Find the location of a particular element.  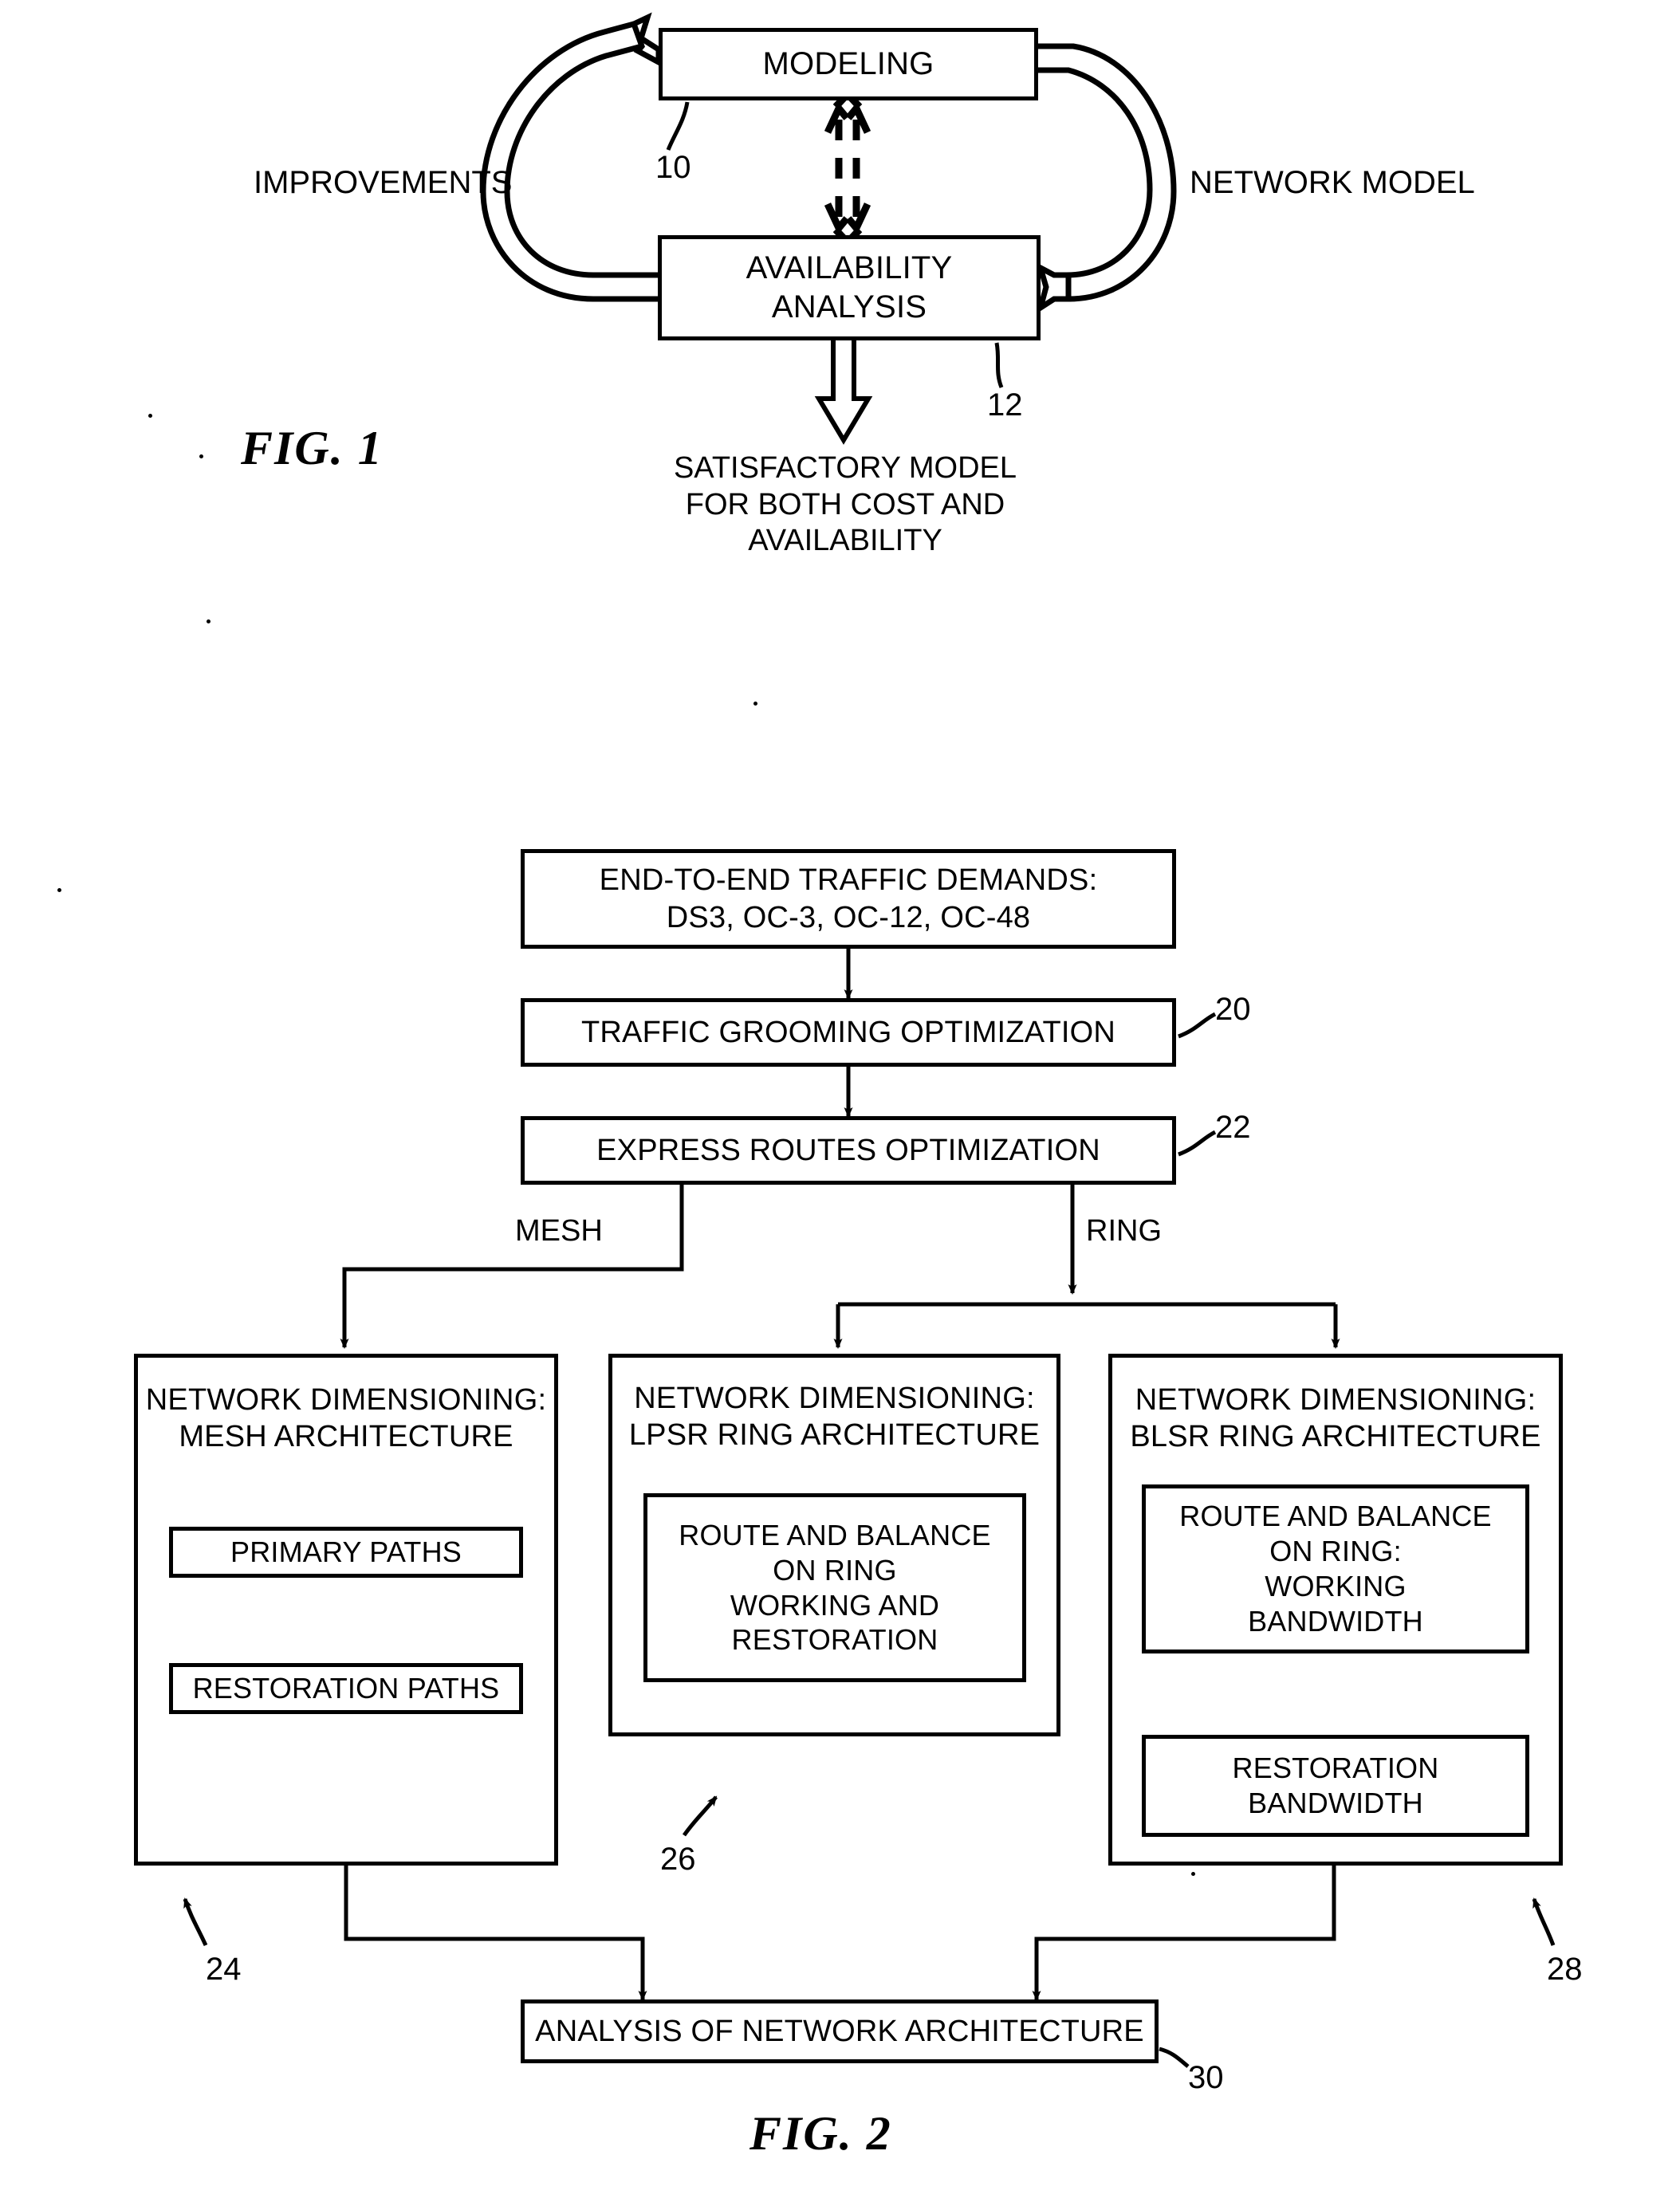

blsr-restoration-bandwidth-label: RESTORATION BANDWIDTH is located at coordinates (1335, 1785).